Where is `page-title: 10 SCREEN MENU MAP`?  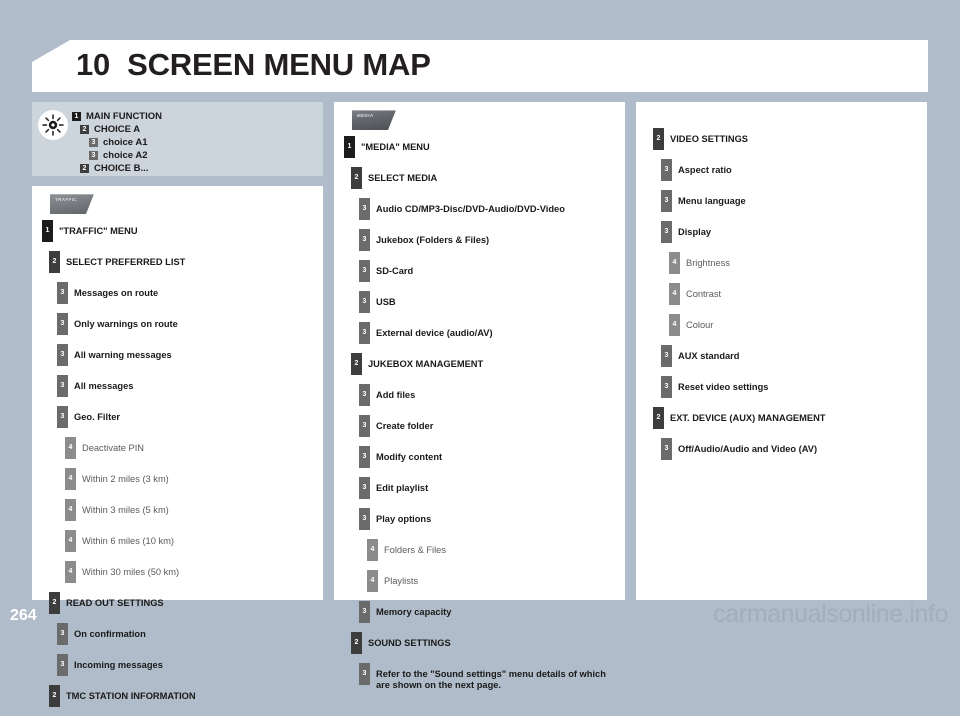
page-title: 10 SCREEN MENU MAP is located at coordinates (253, 65).